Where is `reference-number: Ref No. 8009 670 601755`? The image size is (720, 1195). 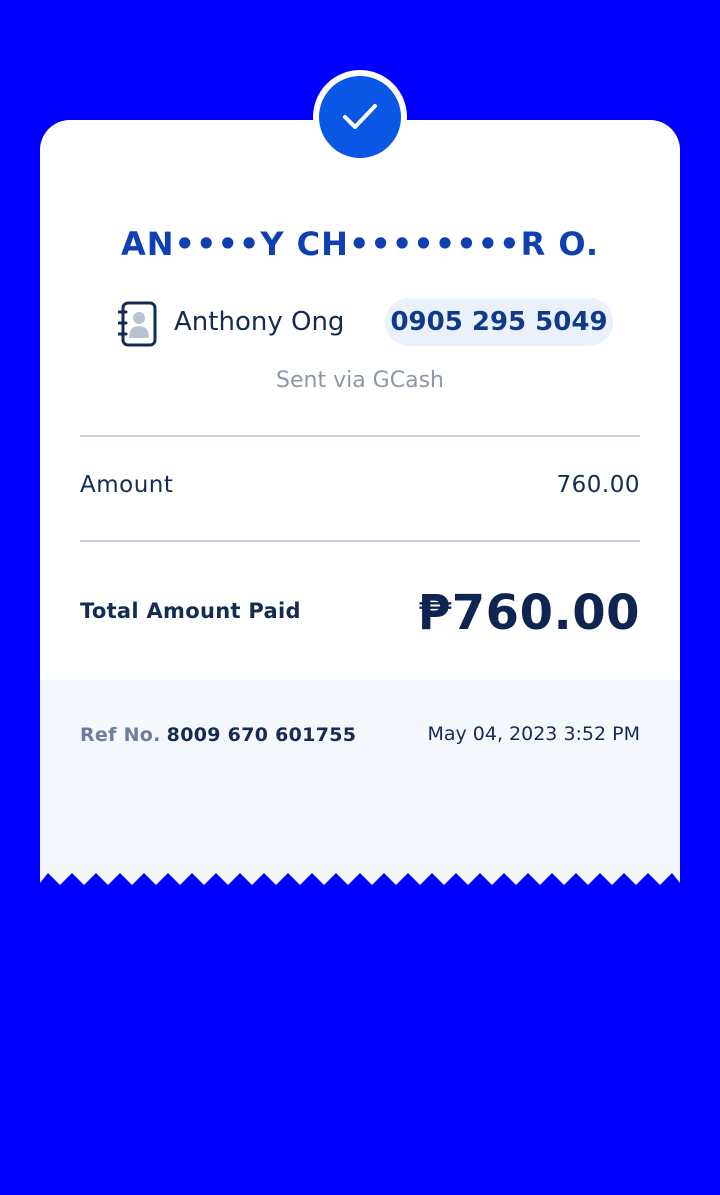
reference-number: Ref No. 8009 670 601755 is located at coordinates (218, 735).